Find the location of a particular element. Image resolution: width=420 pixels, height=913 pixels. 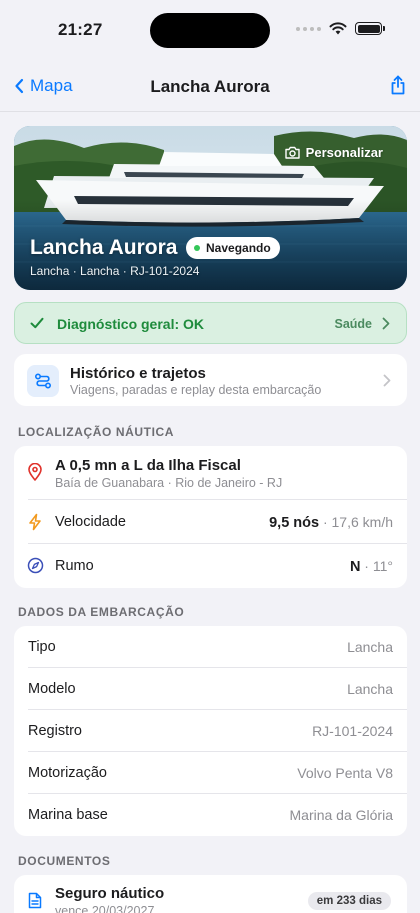

battery-icon is located at coordinates (370, 28).